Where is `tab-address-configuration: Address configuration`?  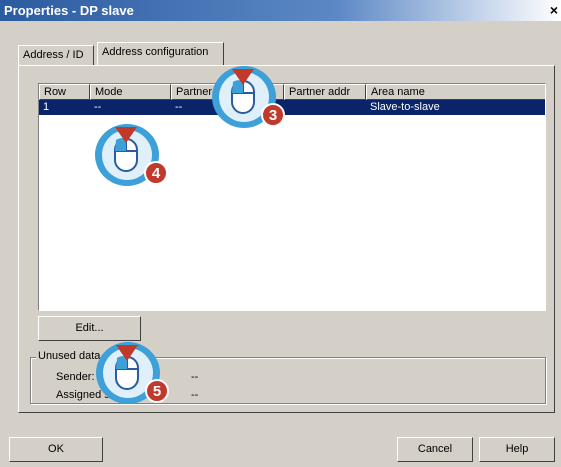
tab-address-configuration: Address configuration is located at coordinates (160, 53).